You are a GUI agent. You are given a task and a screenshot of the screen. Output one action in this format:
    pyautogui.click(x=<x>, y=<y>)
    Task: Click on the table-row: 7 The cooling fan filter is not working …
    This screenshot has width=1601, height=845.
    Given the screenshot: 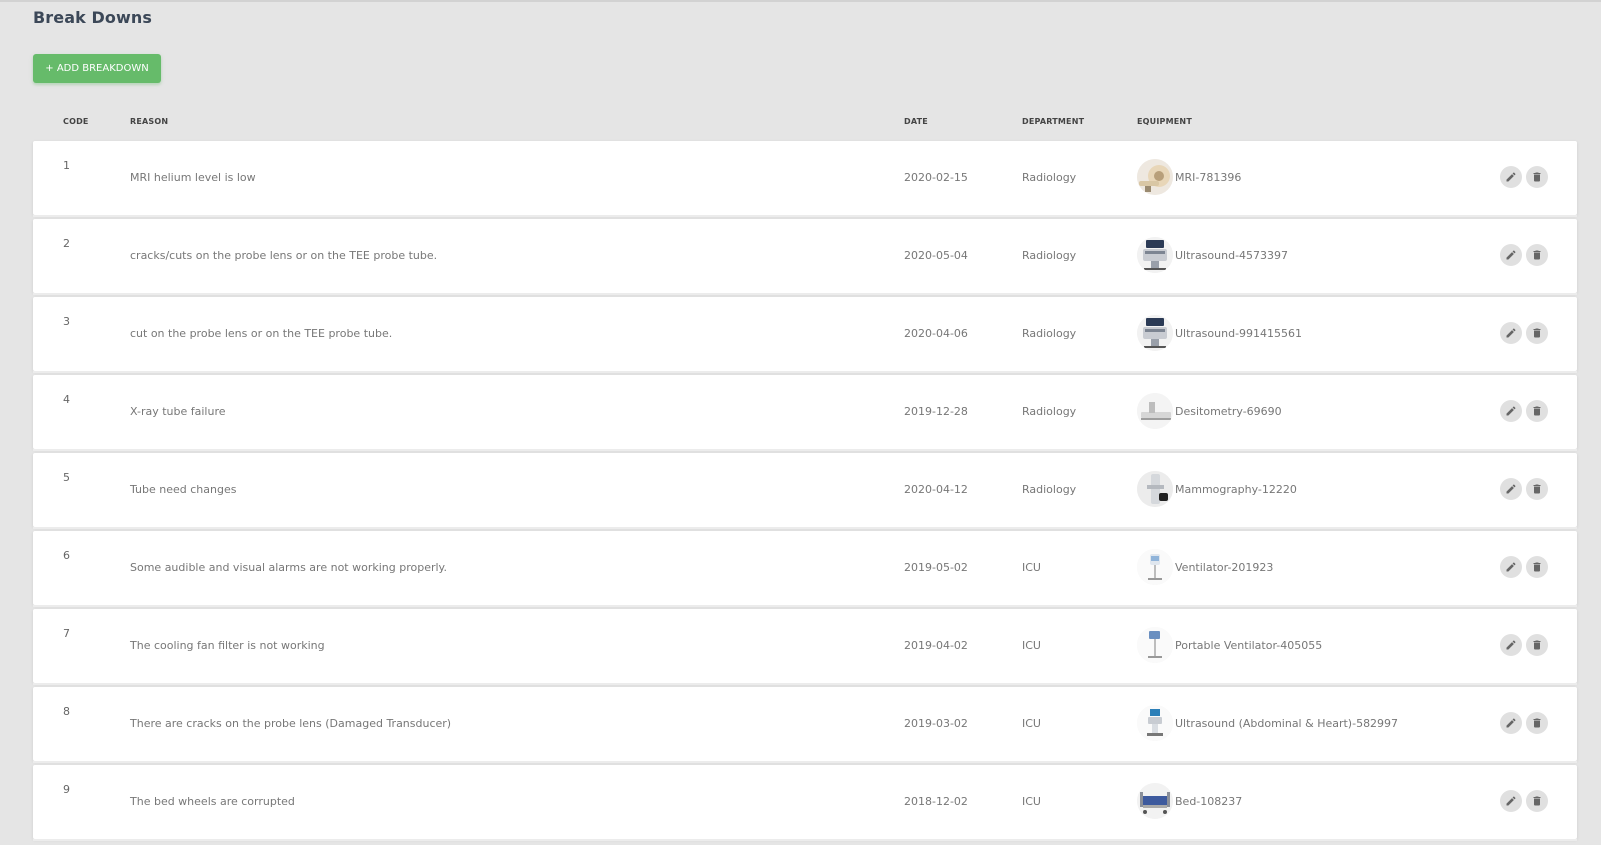 What is the action you would take?
    pyautogui.click(x=805, y=647)
    